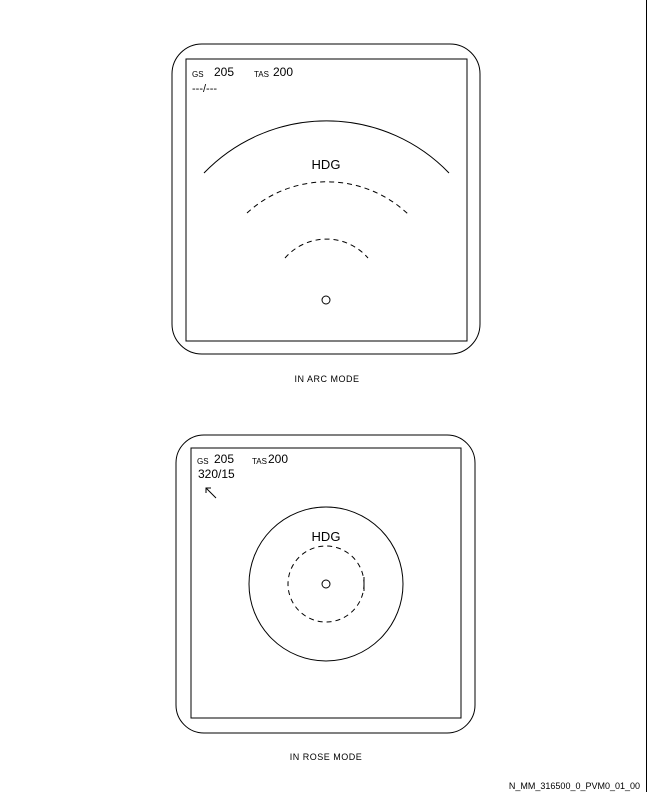  I want to click on arc-mid-range-arc, so click(328, 198).